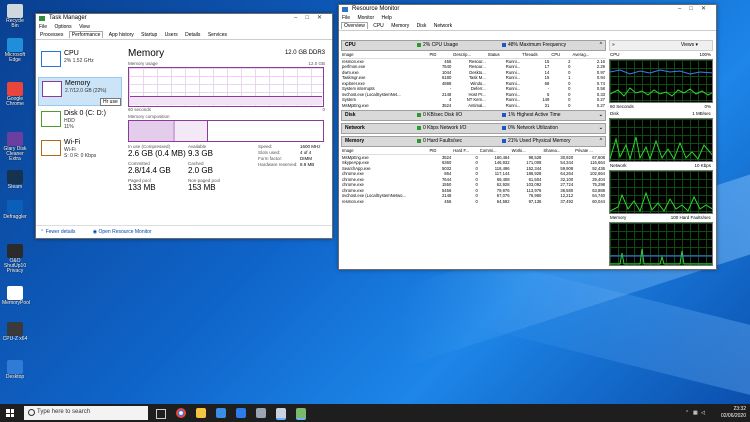 The width and height of the screenshot is (750, 422). What do you see at coordinates (281, 414) in the screenshot?
I see `resource-monitor-icon` at bounding box center [281, 414].